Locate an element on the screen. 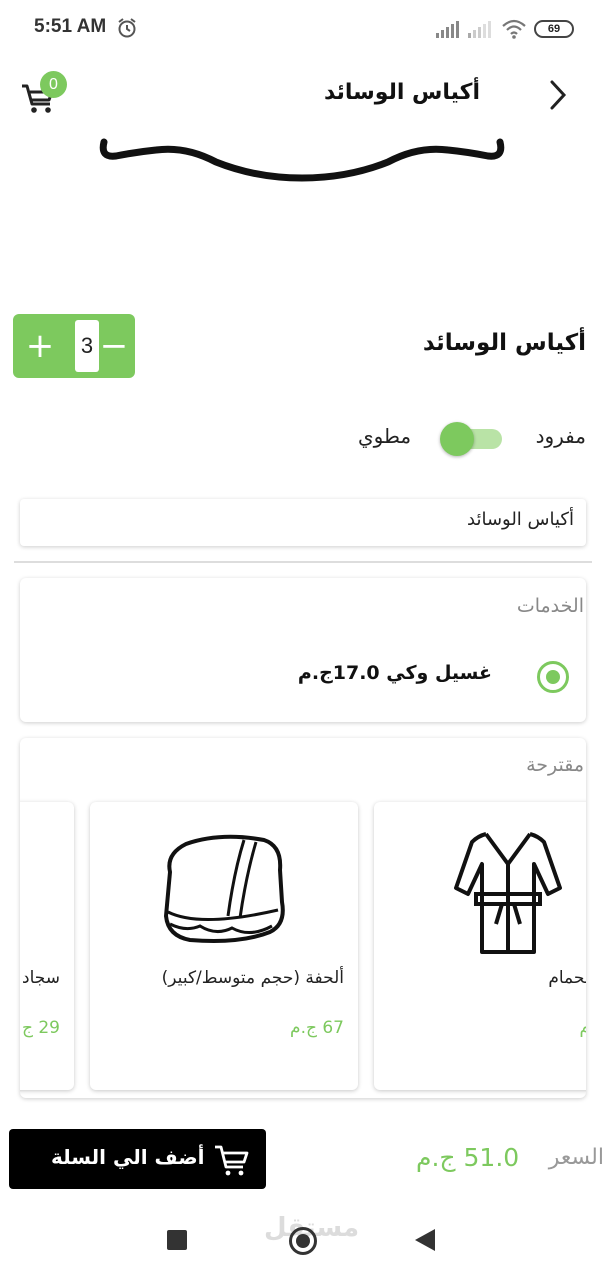  cart-count-badge: 0 is located at coordinates (53, 84).